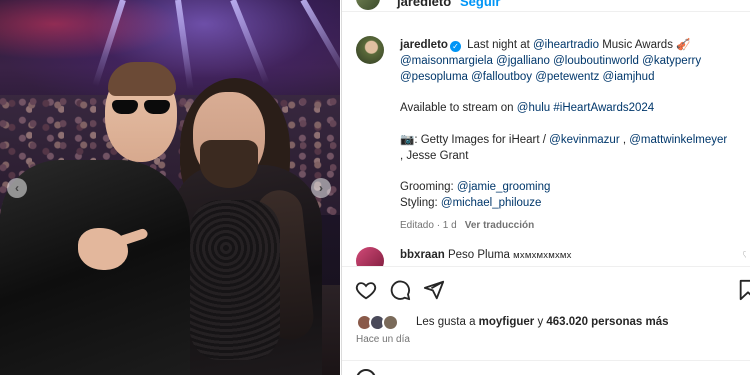 The height and width of the screenshot is (375, 750). What do you see at coordinates (500, 45) in the screenshot?
I see `caption-line1: Last night at` at bounding box center [500, 45].